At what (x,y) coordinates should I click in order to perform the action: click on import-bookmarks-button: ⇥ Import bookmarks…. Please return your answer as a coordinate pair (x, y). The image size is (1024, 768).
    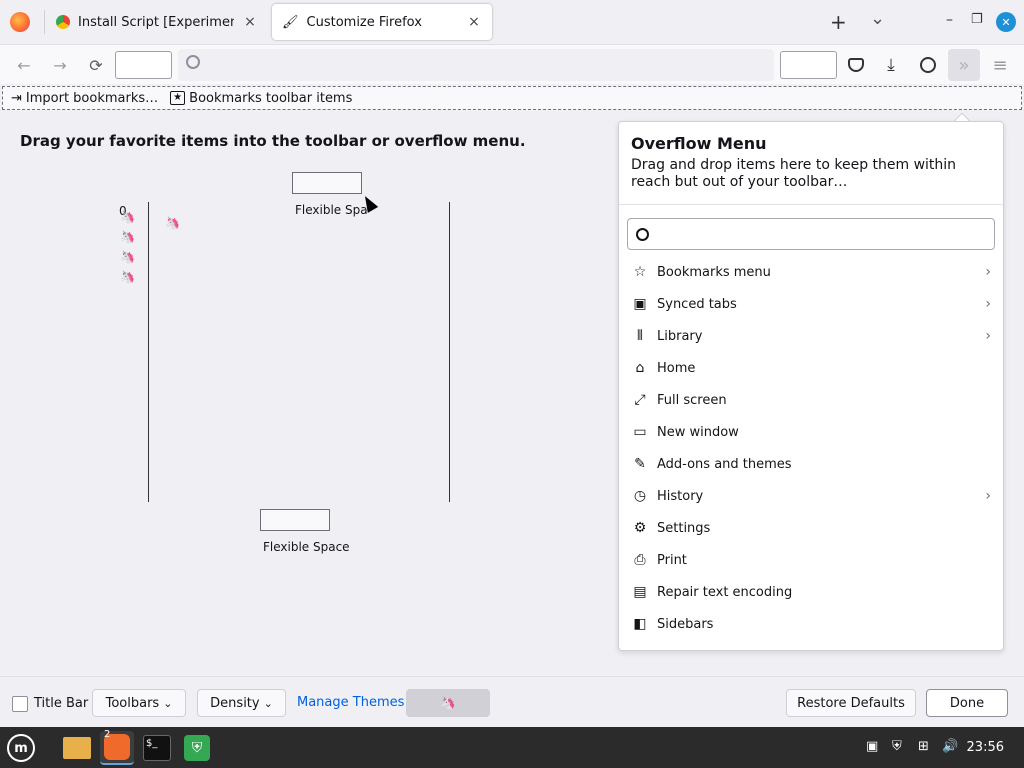
    Looking at the image, I should click on (84, 98).